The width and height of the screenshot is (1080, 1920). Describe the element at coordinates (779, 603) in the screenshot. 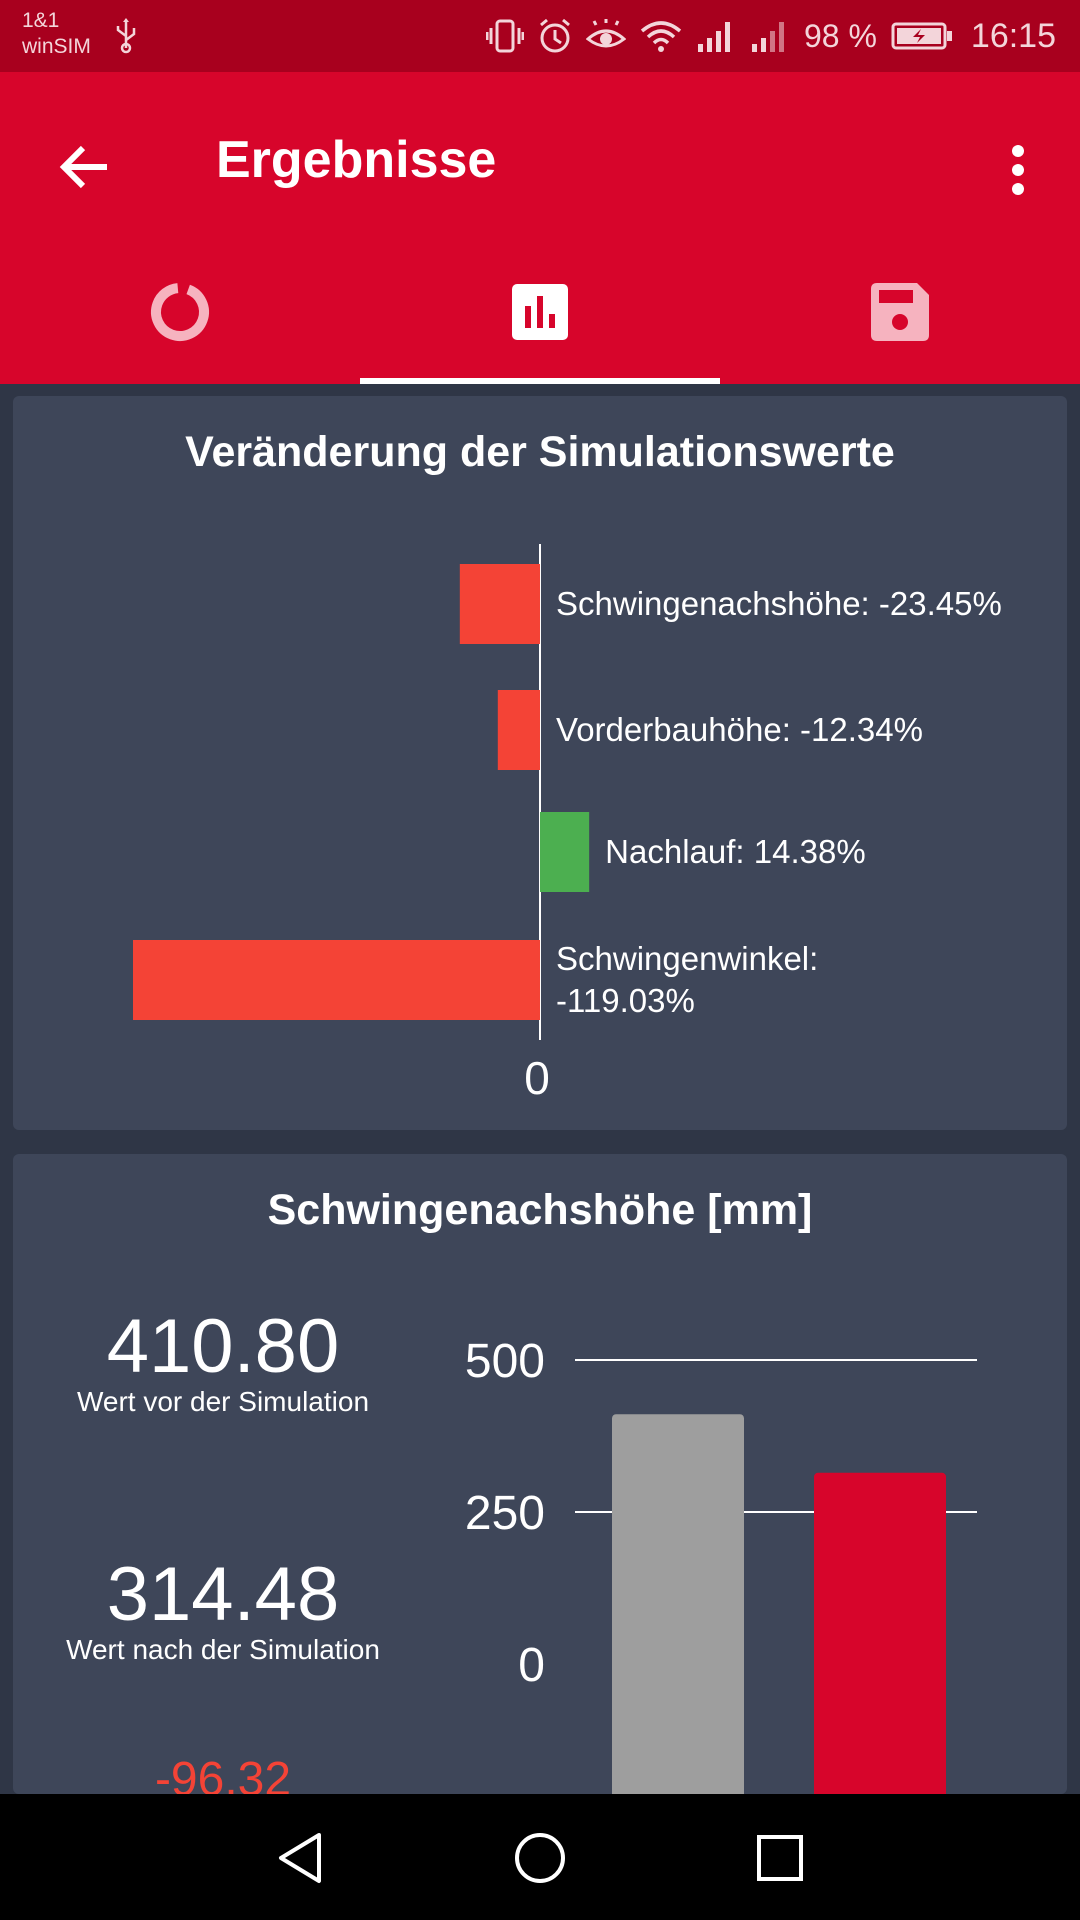

I see `bar-label-1: Schwingenachshöhe: -23.45%` at that location.